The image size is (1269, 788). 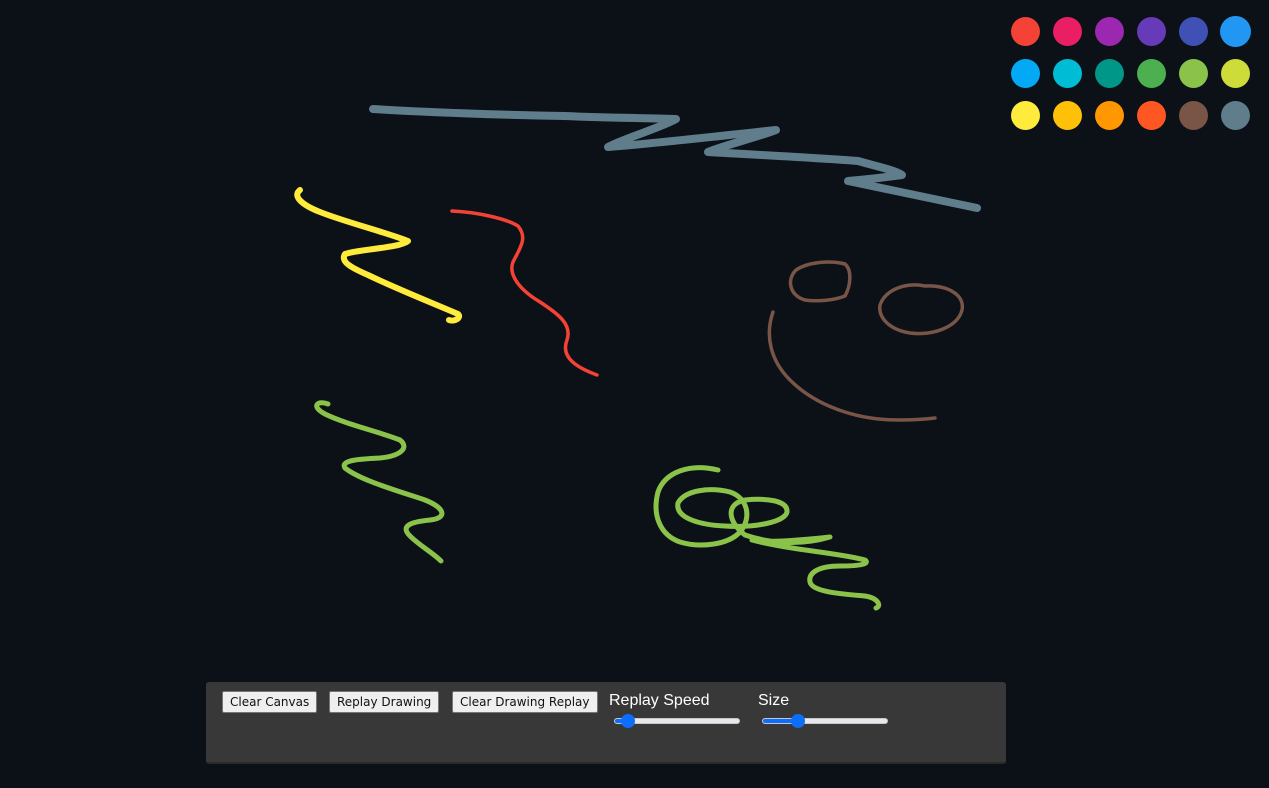 I want to click on stroke-red-squiggle, so click(x=524, y=293).